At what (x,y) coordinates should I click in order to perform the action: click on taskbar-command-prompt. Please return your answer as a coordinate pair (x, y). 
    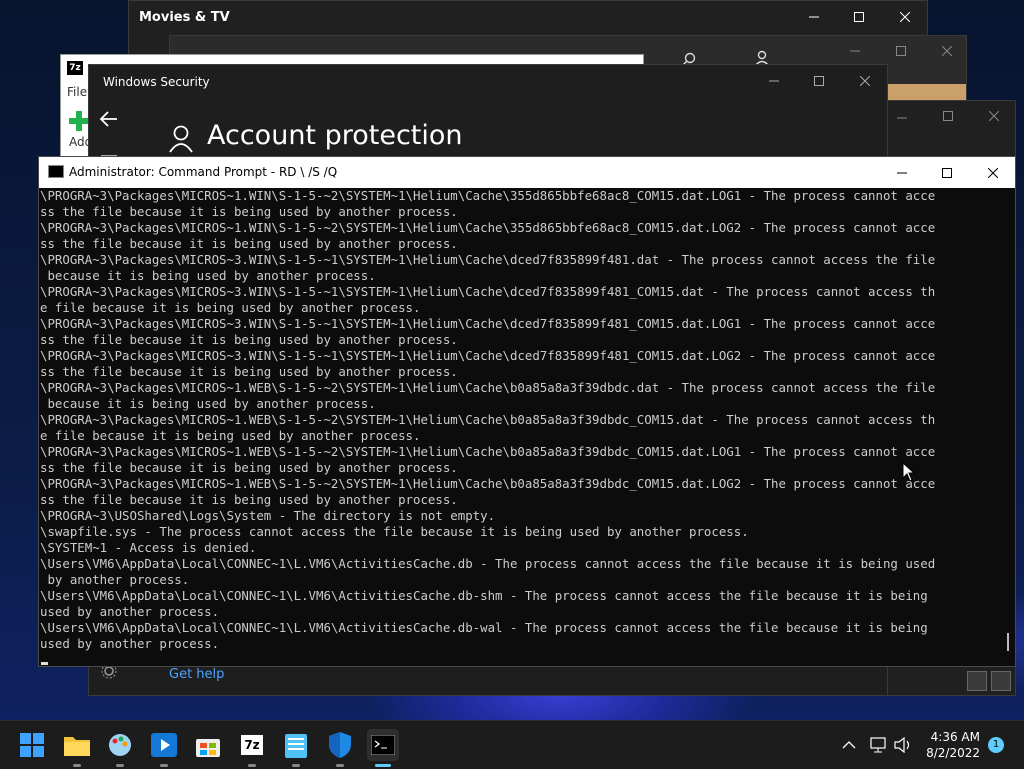
    Looking at the image, I should click on (383, 748).